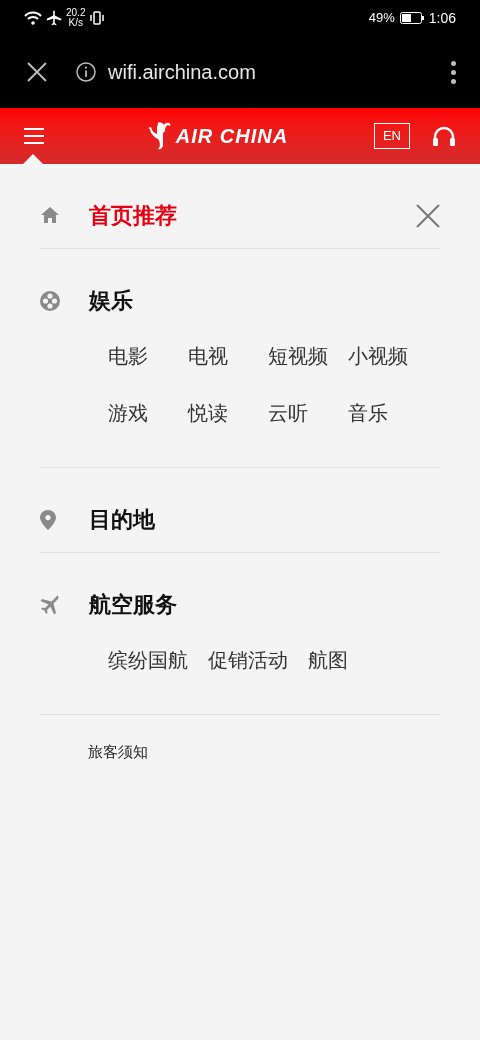  I want to click on submenu-link: 航图, so click(348, 660).